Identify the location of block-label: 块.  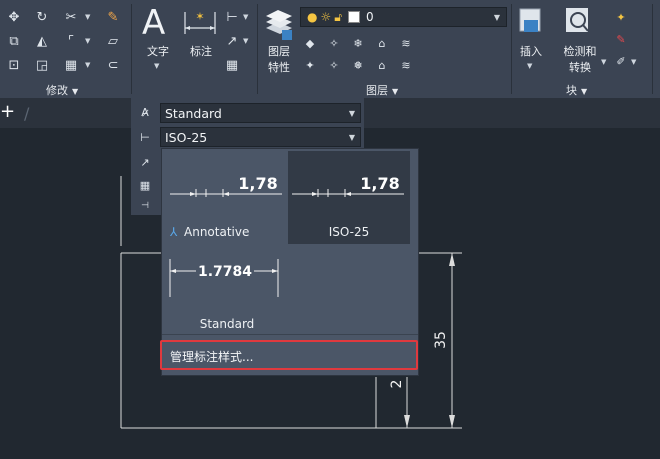
(571, 90).